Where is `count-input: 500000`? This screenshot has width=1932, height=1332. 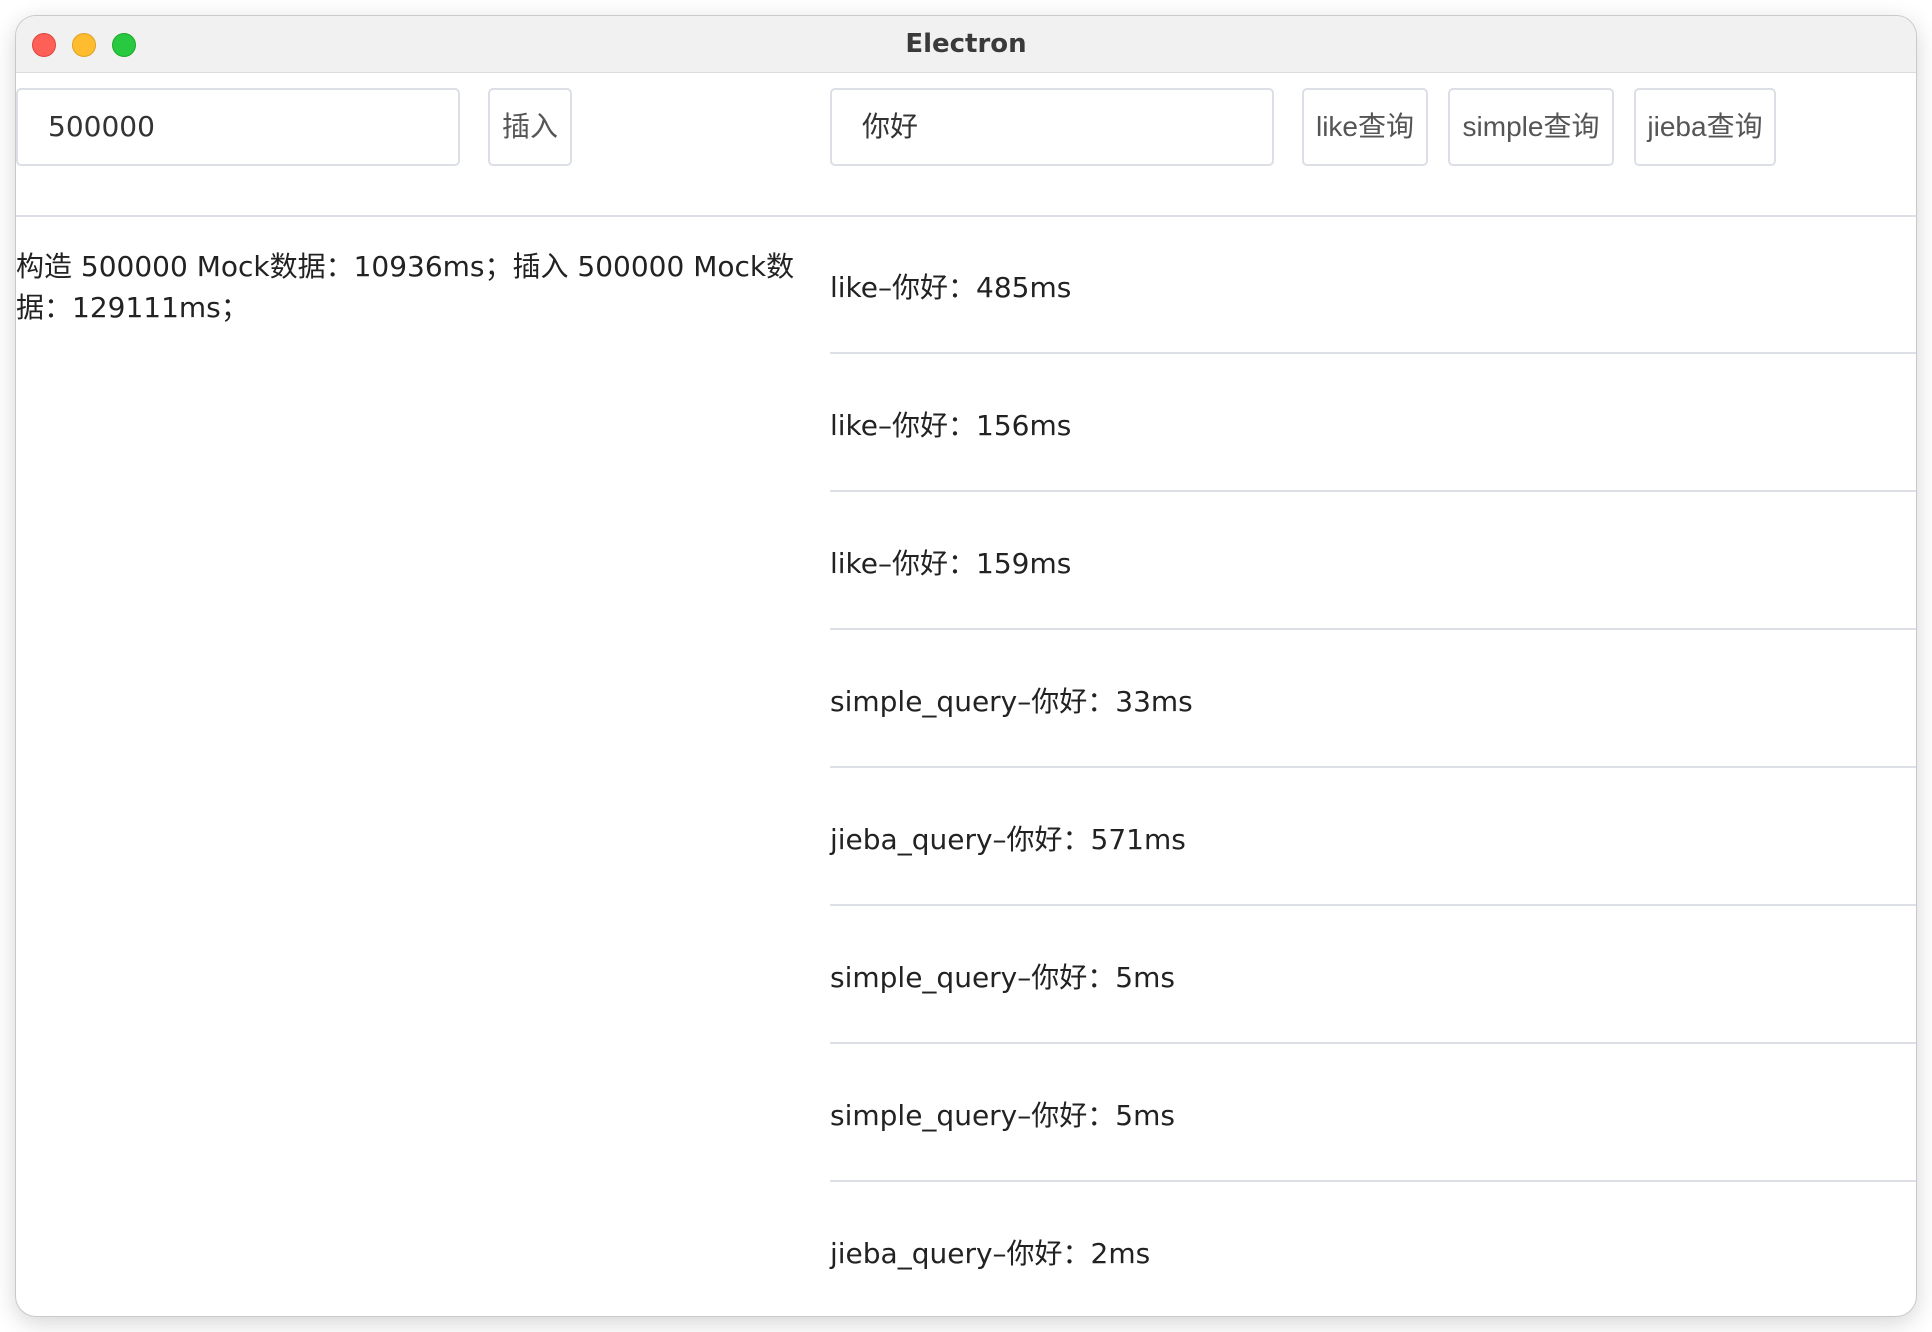
count-input: 500000 is located at coordinates (238, 127).